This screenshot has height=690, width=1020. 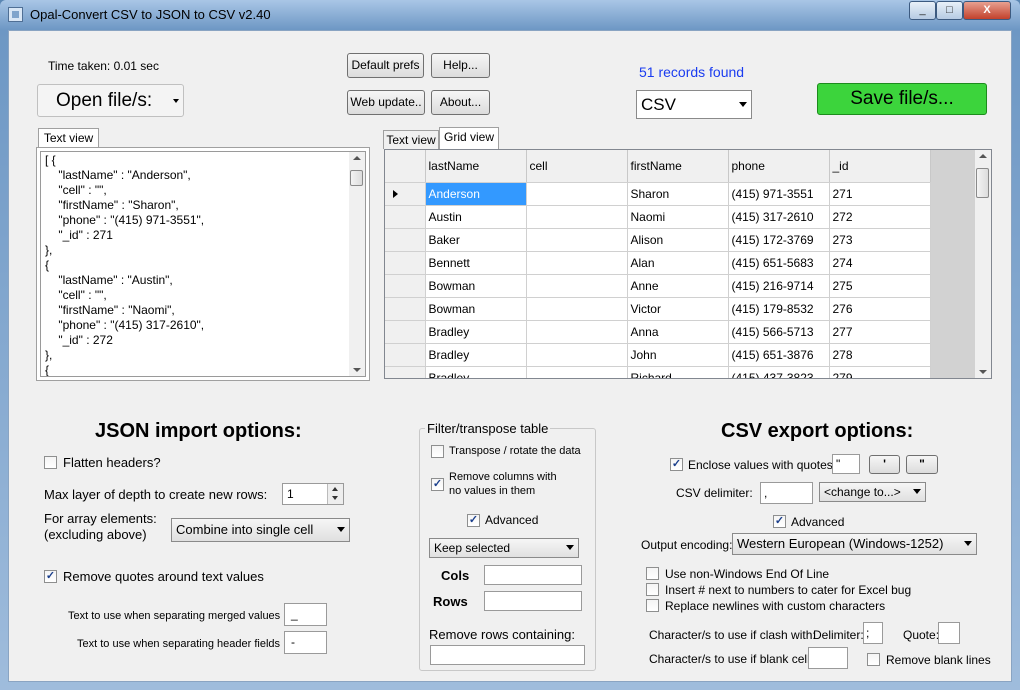 What do you see at coordinates (922, 464) in the screenshot?
I see `double-quote-button: "` at bounding box center [922, 464].